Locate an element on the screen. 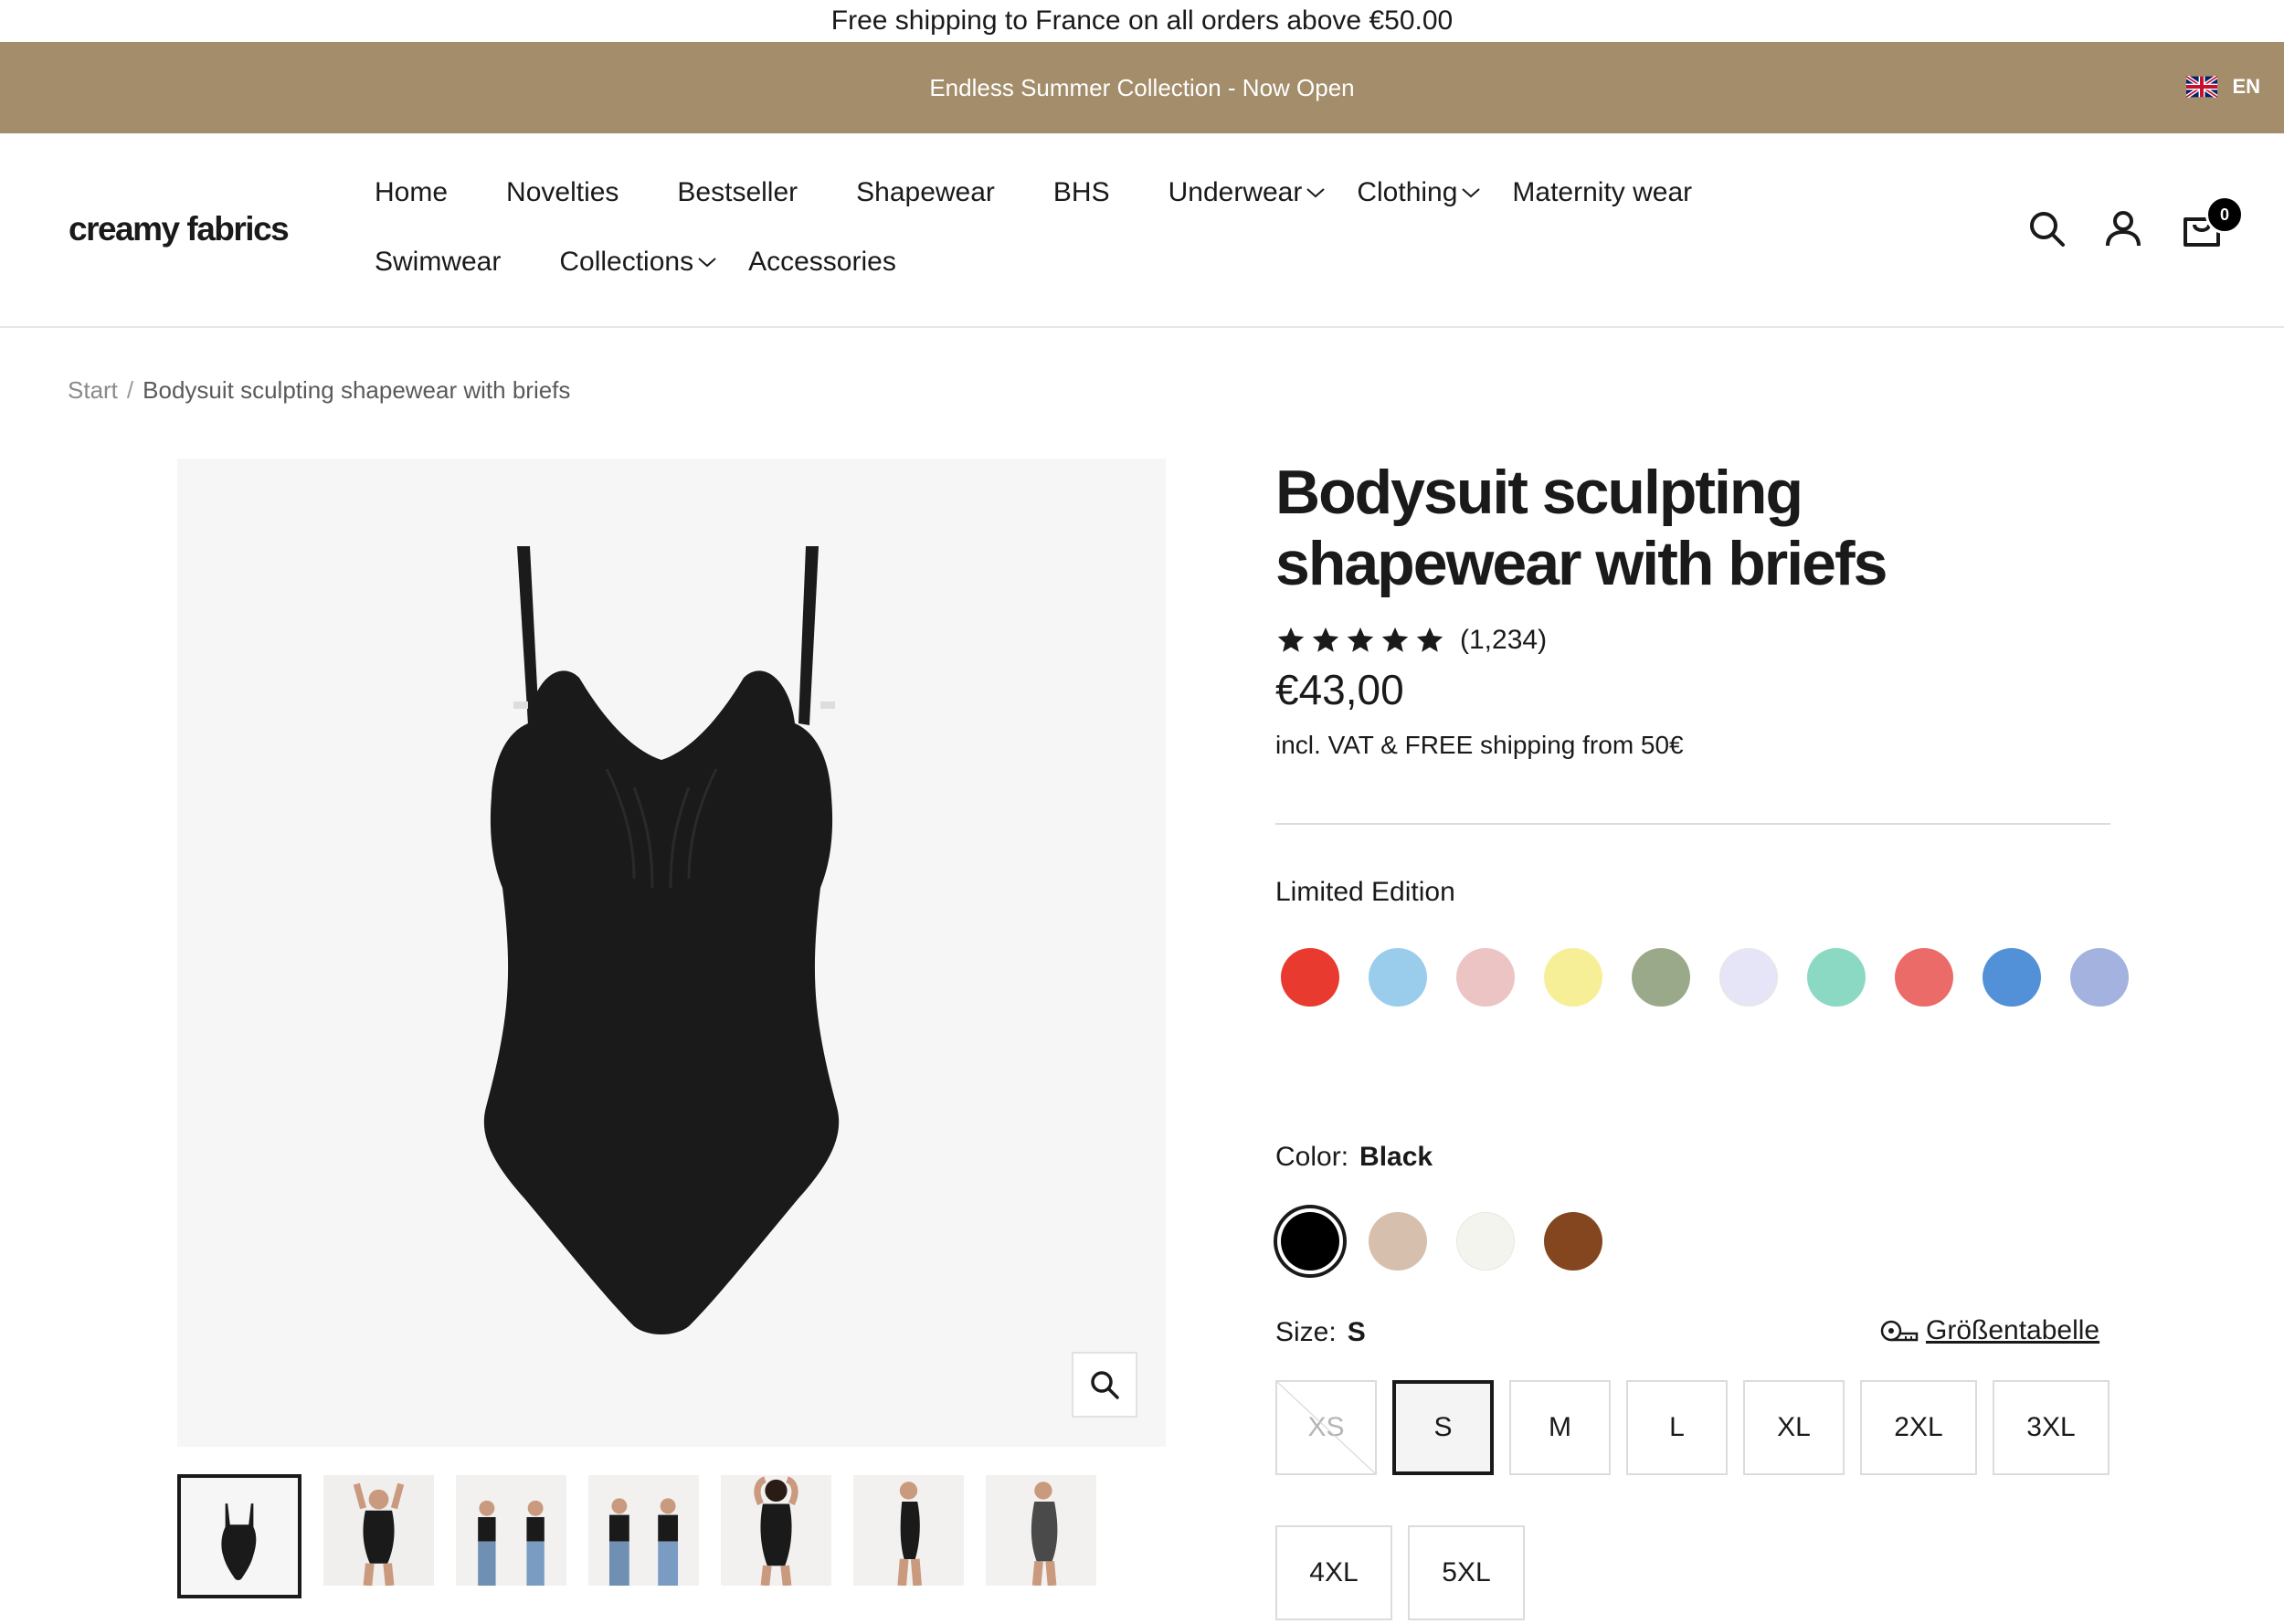 The height and width of the screenshot is (1624, 2284). zoom-button is located at coordinates (1104, 1385).